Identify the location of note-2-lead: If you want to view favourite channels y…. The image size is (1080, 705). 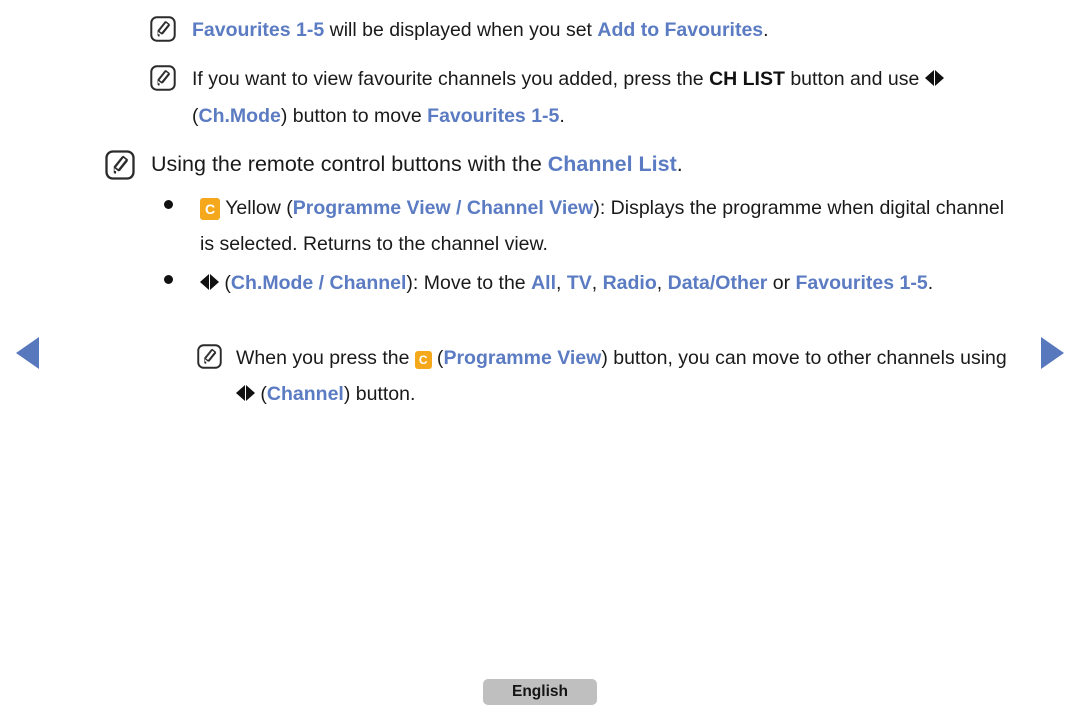
(451, 79).